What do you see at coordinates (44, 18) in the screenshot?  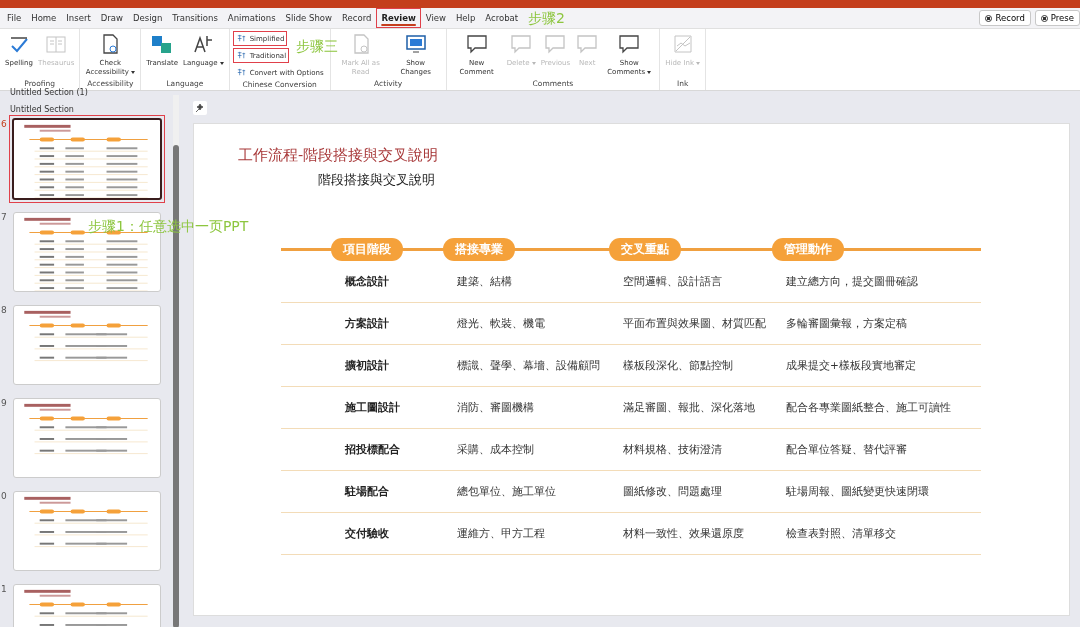 I see `ribbon-tab: Home` at bounding box center [44, 18].